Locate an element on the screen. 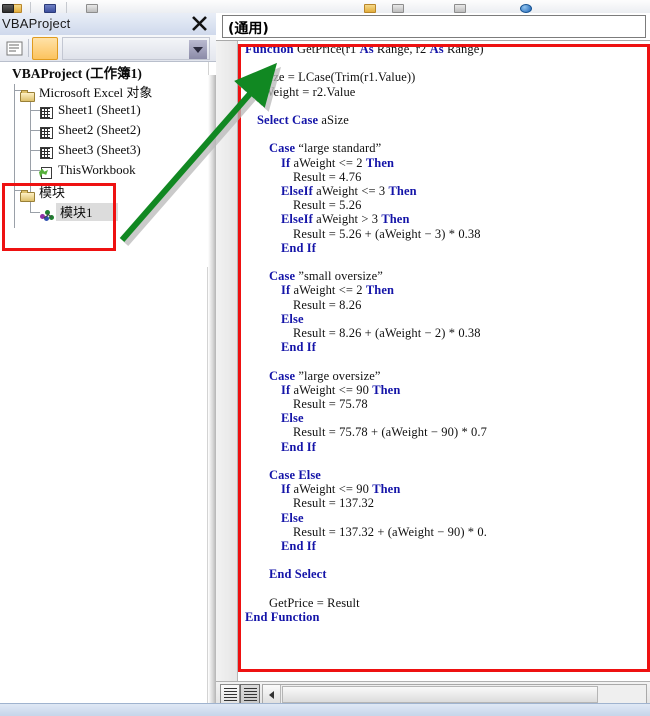  form-icon is located at coordinates (92, 6).